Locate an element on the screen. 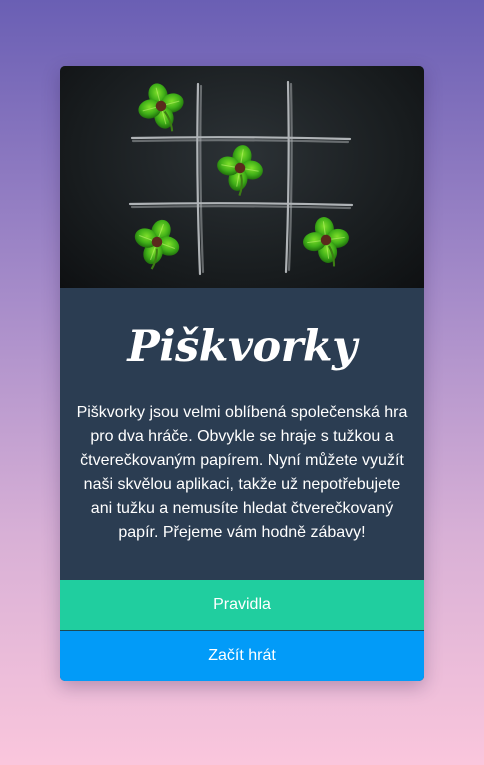  page-title: Piškvorky is located at coordinates (242, 347).